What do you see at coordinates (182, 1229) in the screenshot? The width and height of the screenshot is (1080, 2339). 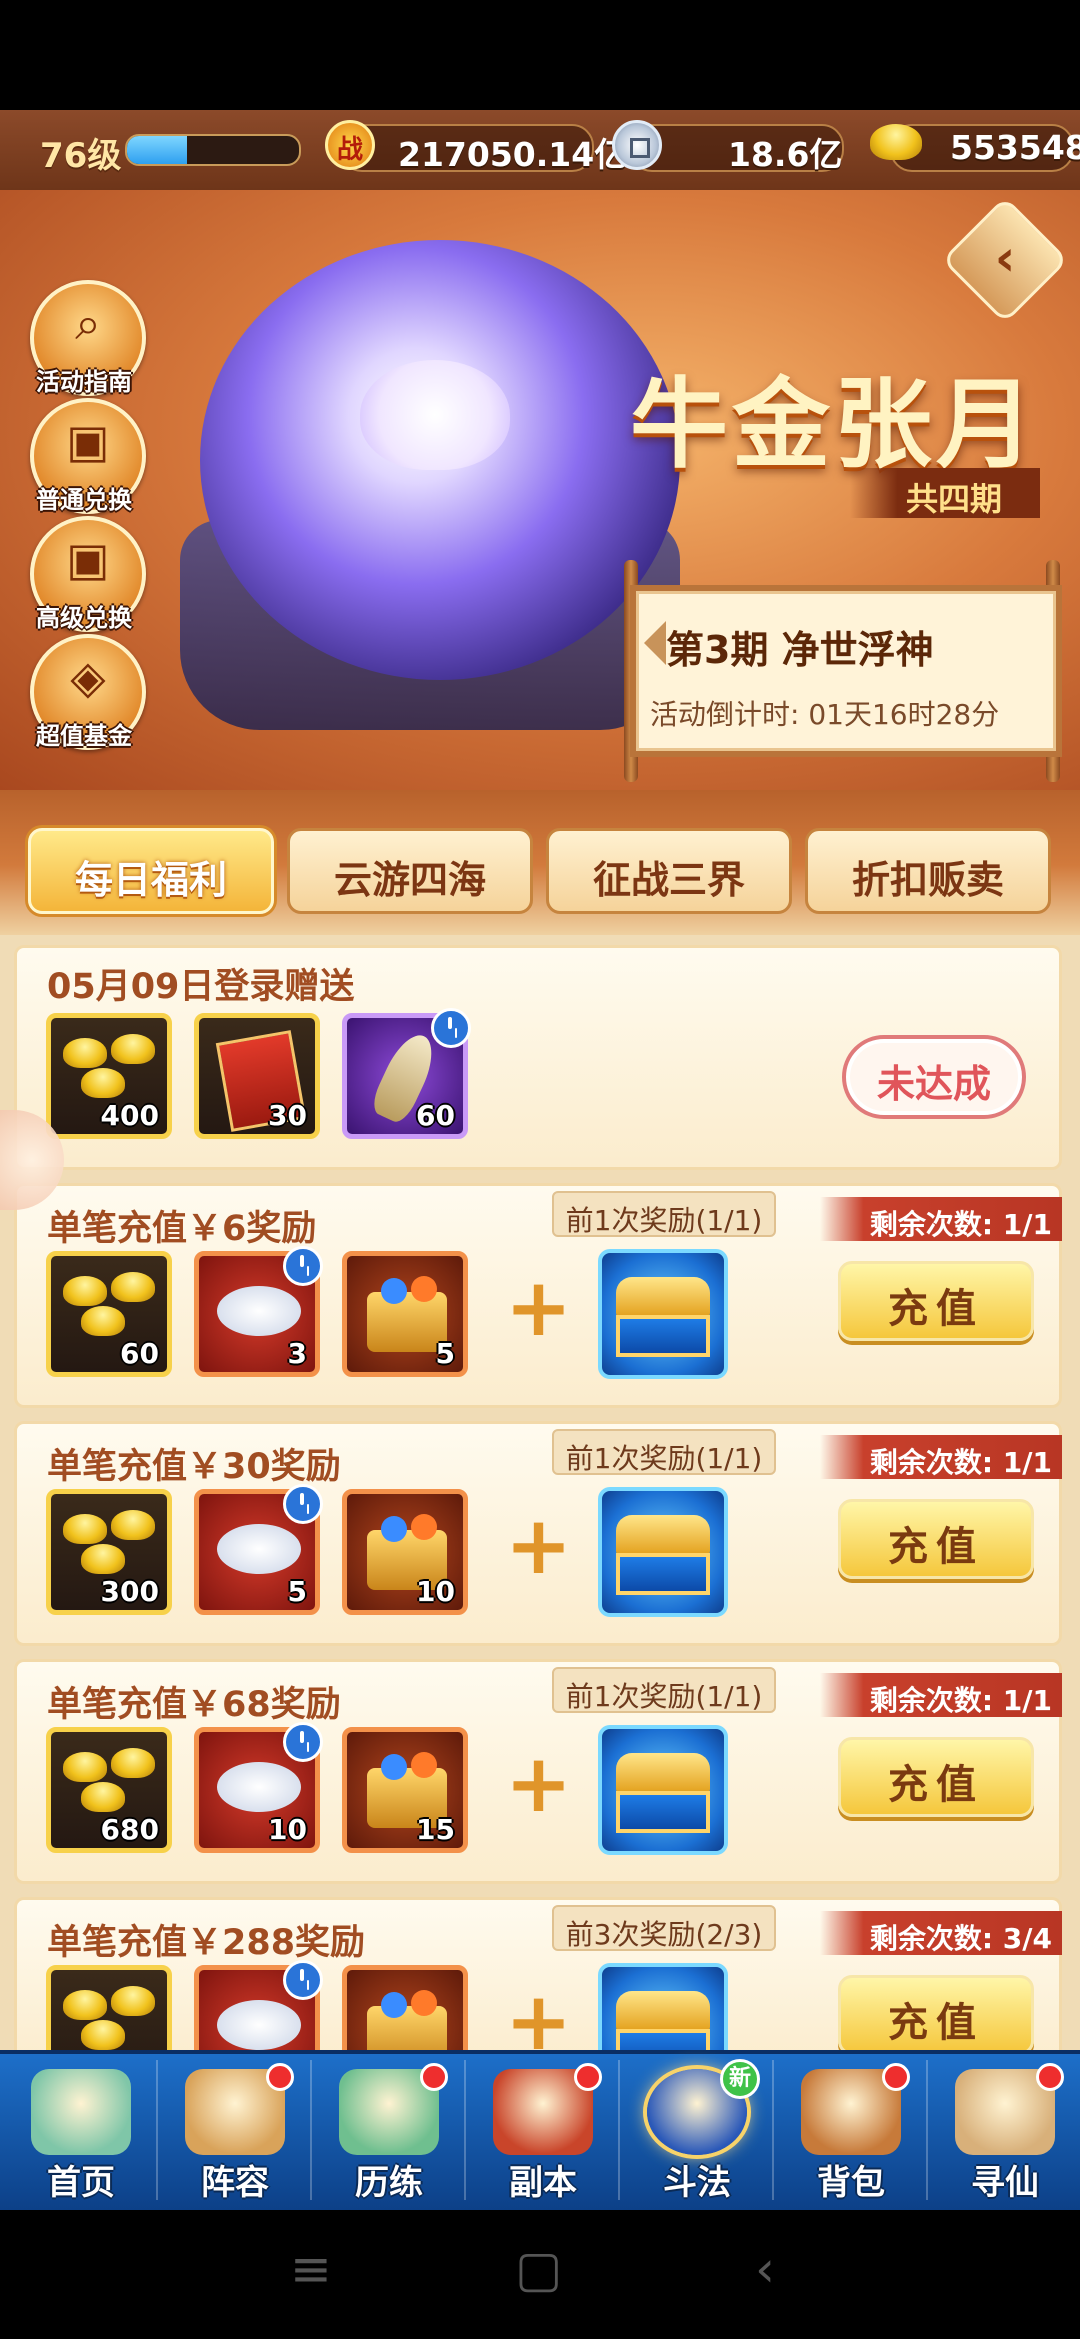 I see `recharge-card-title: 单笔充值￥6奖励` at bounding box center [182, 1229].